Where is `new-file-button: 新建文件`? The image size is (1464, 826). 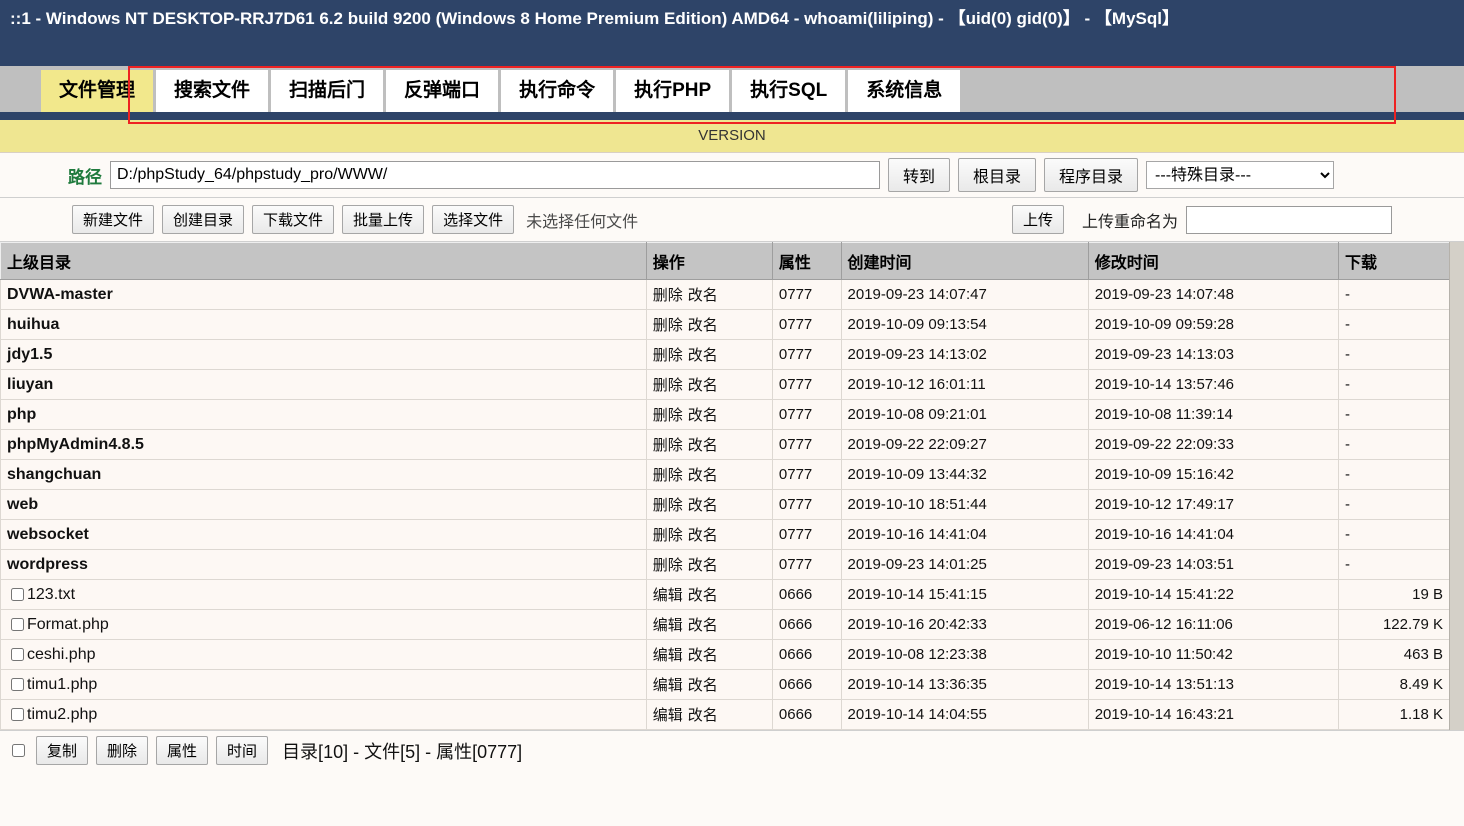 new-file-button: 新建文件 is located at coordinates (113, 219).